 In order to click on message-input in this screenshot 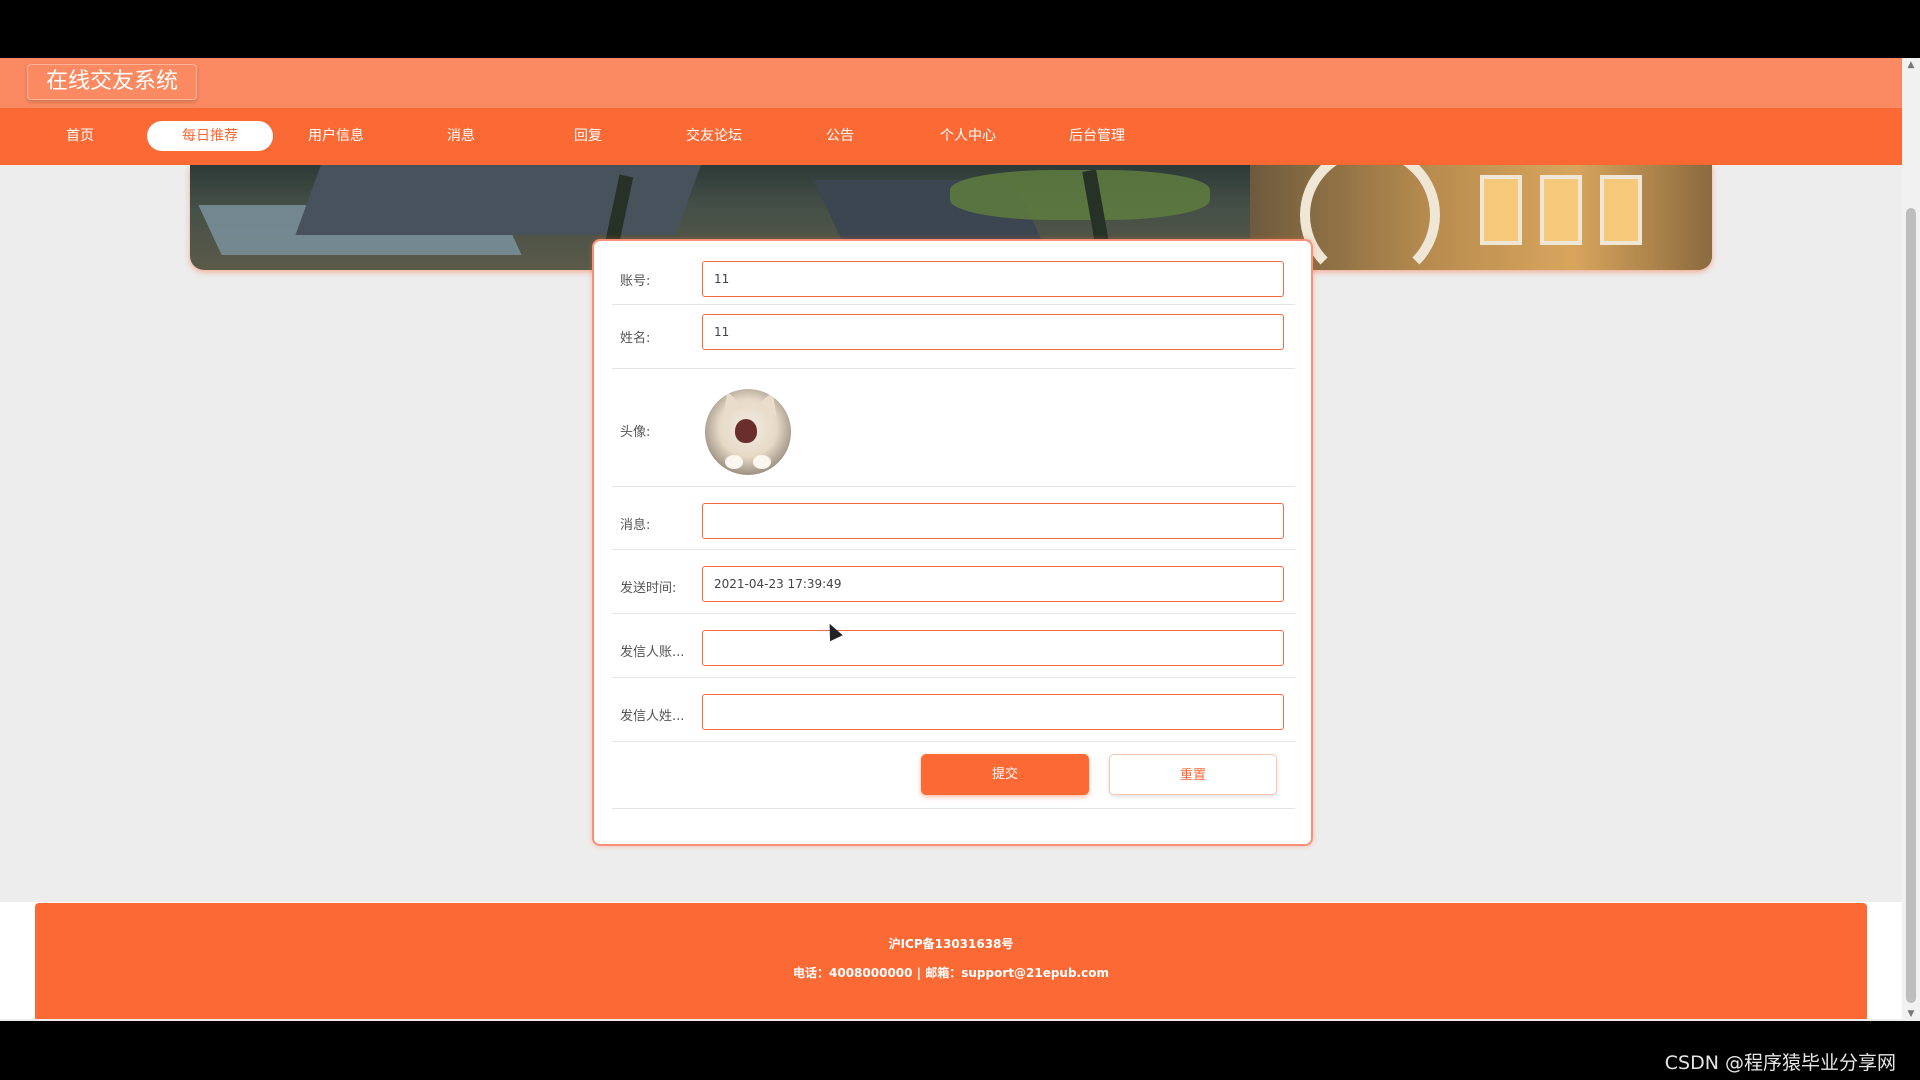, I will do `click(993, 521)`.